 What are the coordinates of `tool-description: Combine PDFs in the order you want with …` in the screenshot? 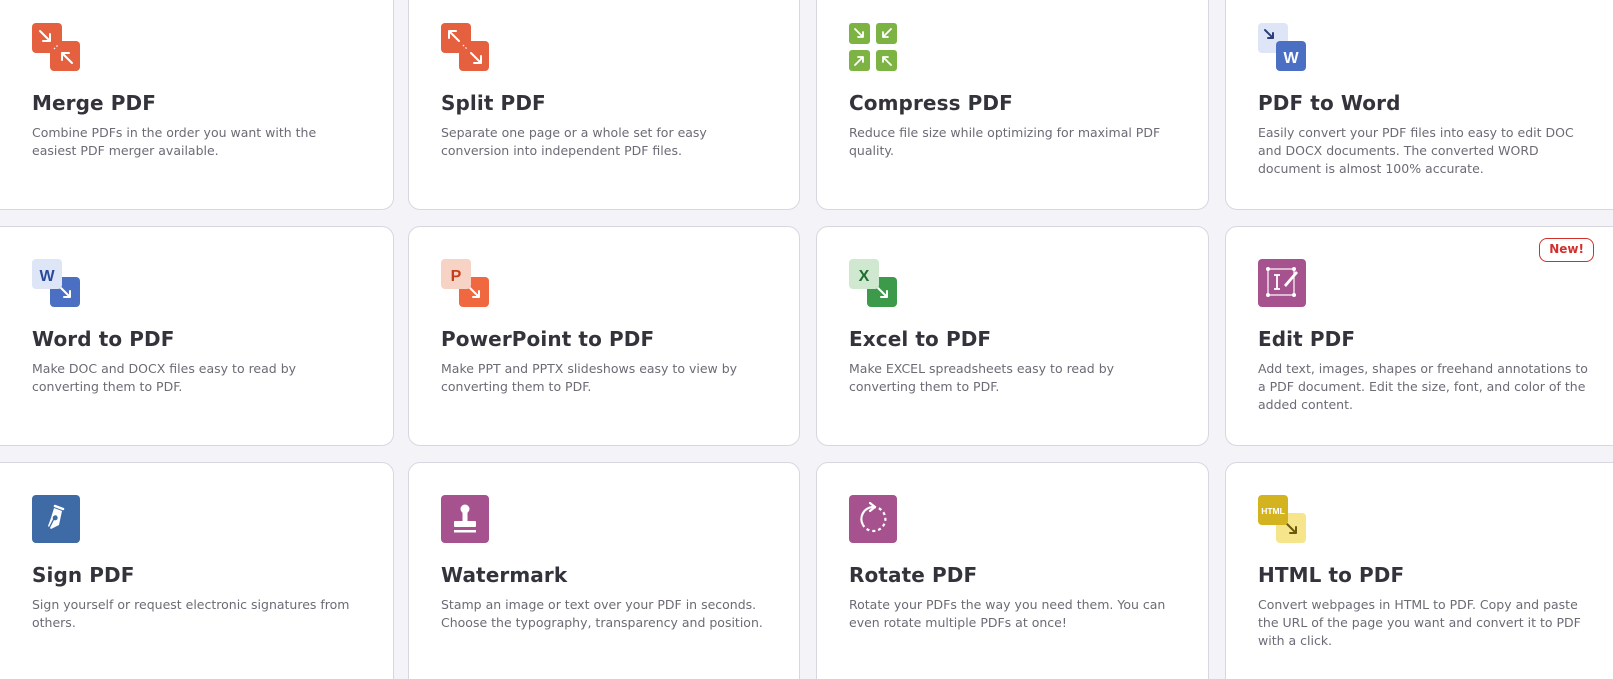 It's located at (174, 141).